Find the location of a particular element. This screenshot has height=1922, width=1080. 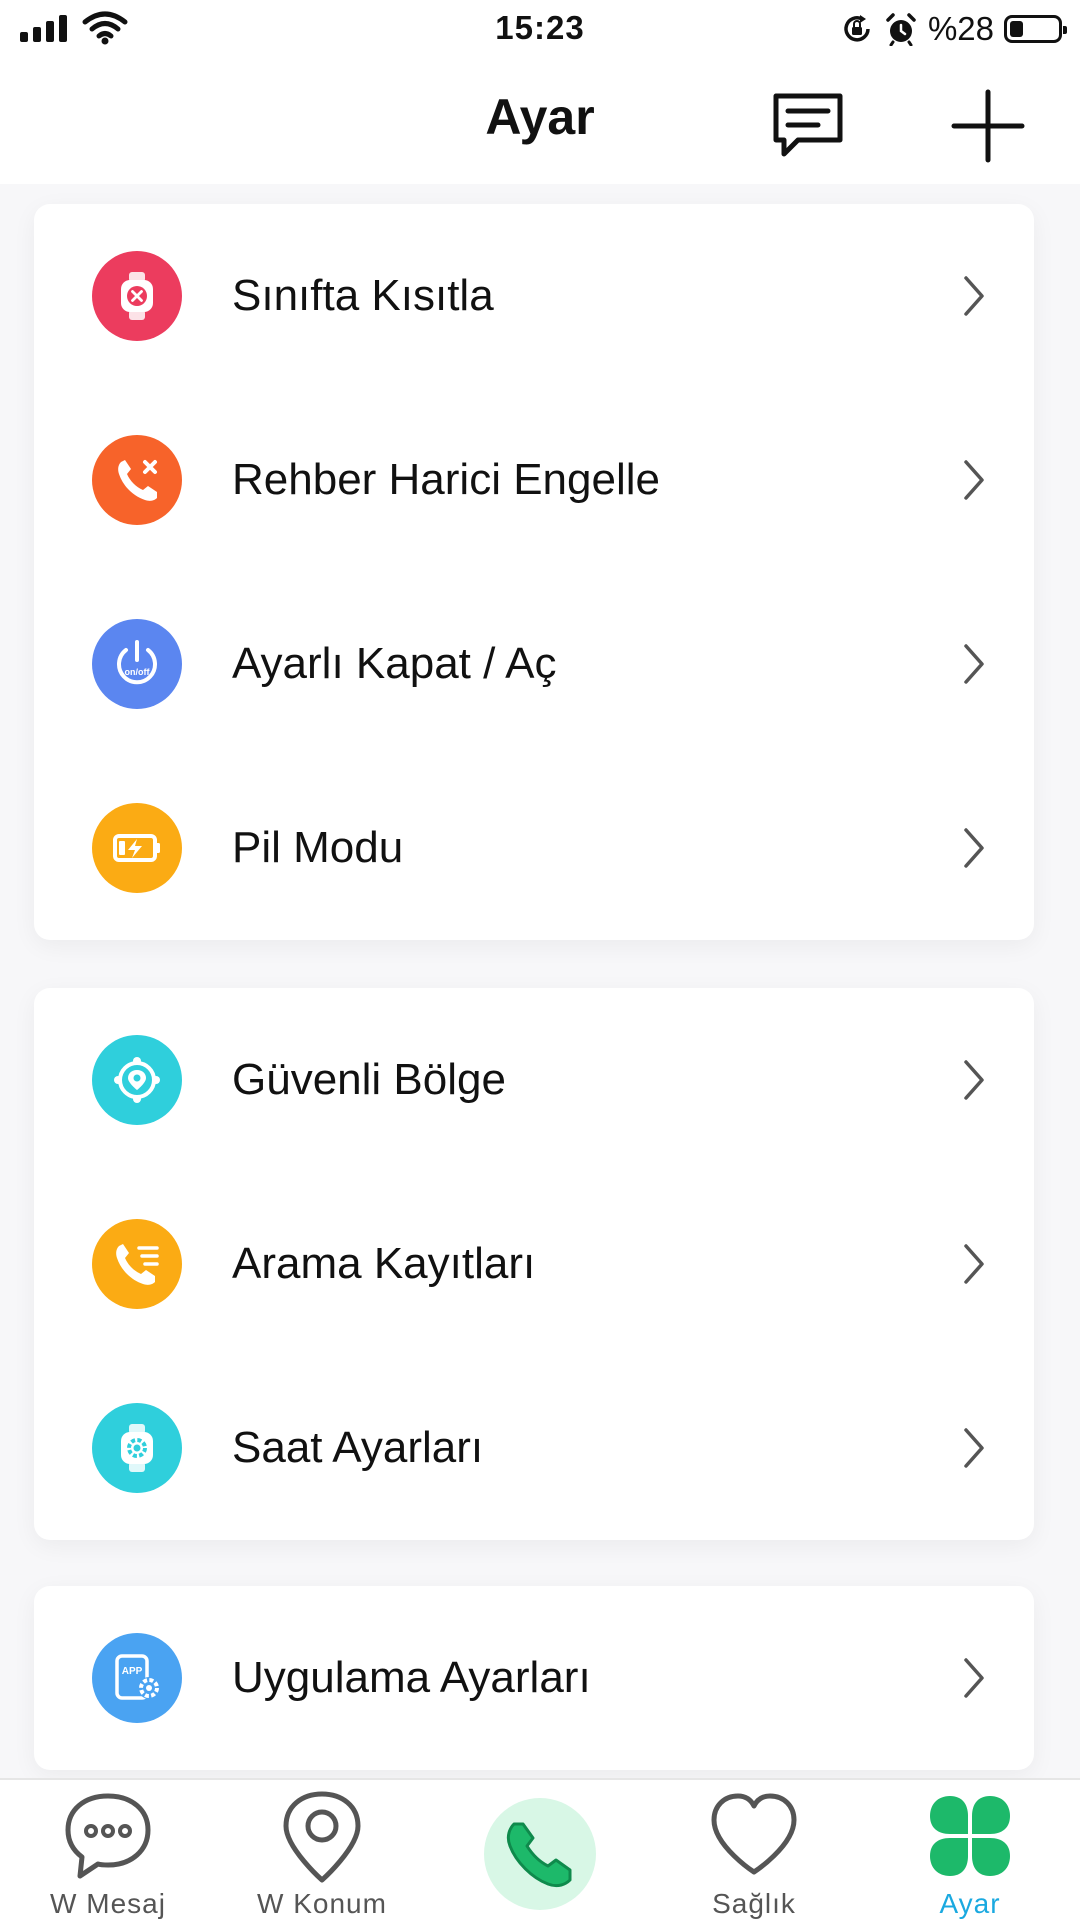

tab-label: Ayar is located at coordinates (970, 1903).